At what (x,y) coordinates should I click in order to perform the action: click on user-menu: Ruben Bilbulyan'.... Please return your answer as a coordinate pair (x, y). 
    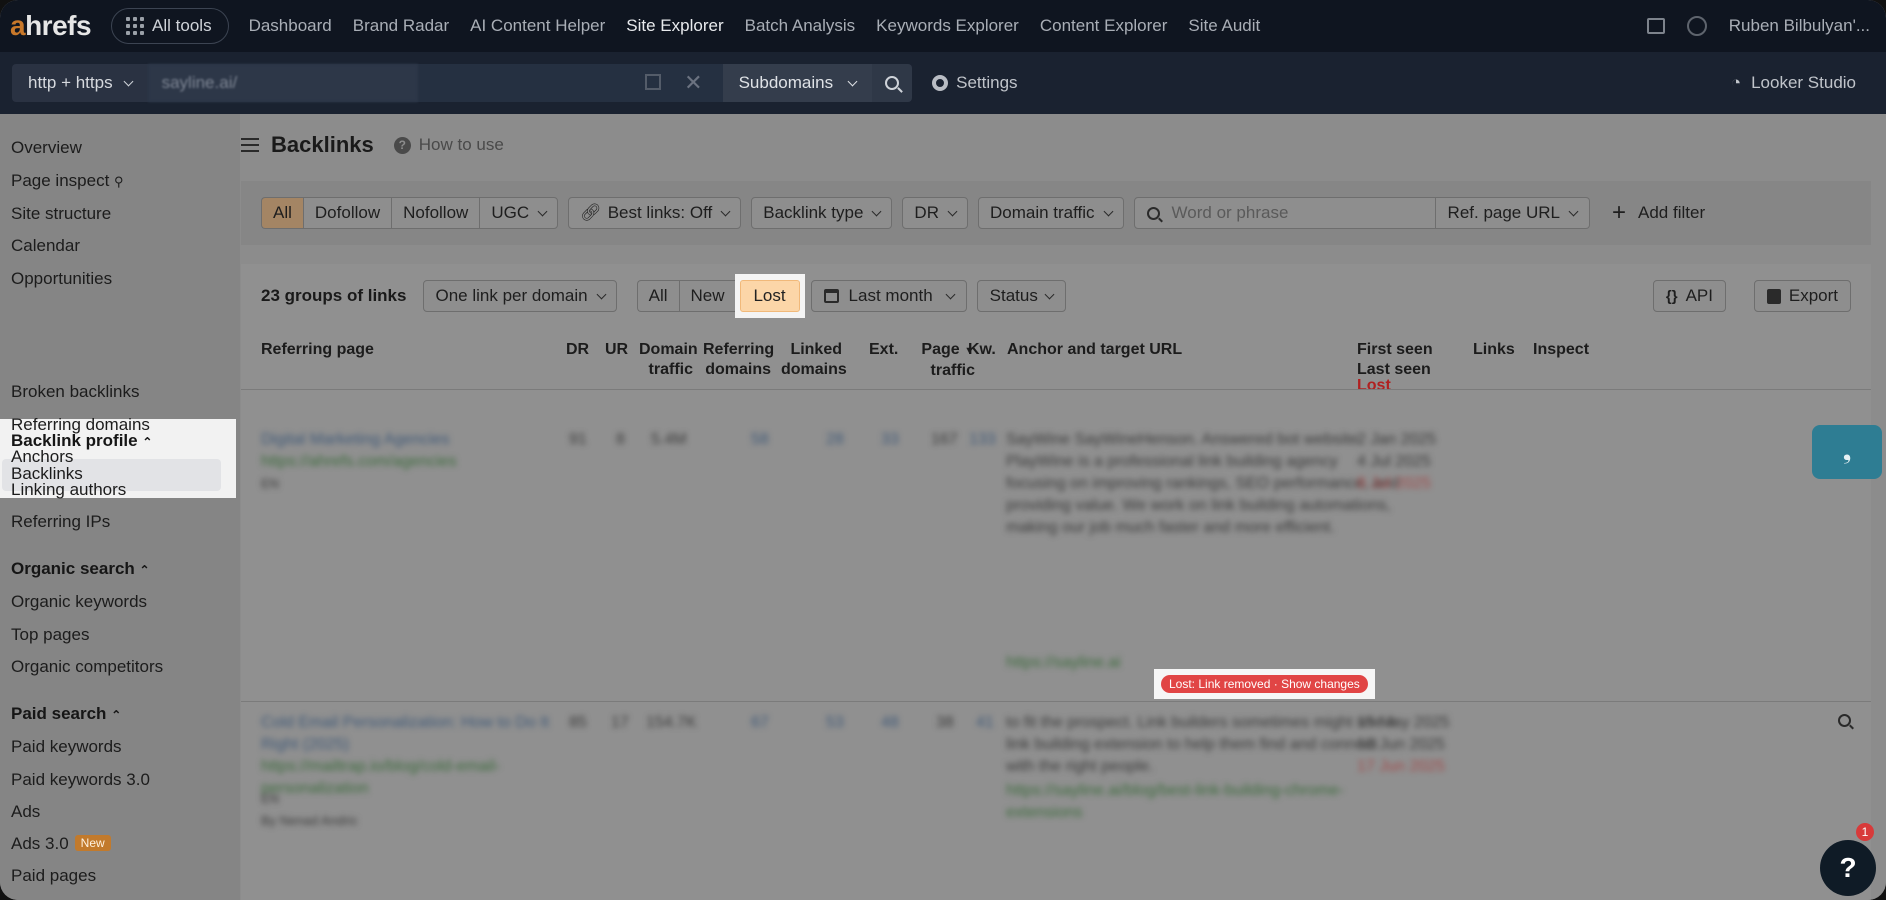
    Looking at the image, I should click on (1799, 26).